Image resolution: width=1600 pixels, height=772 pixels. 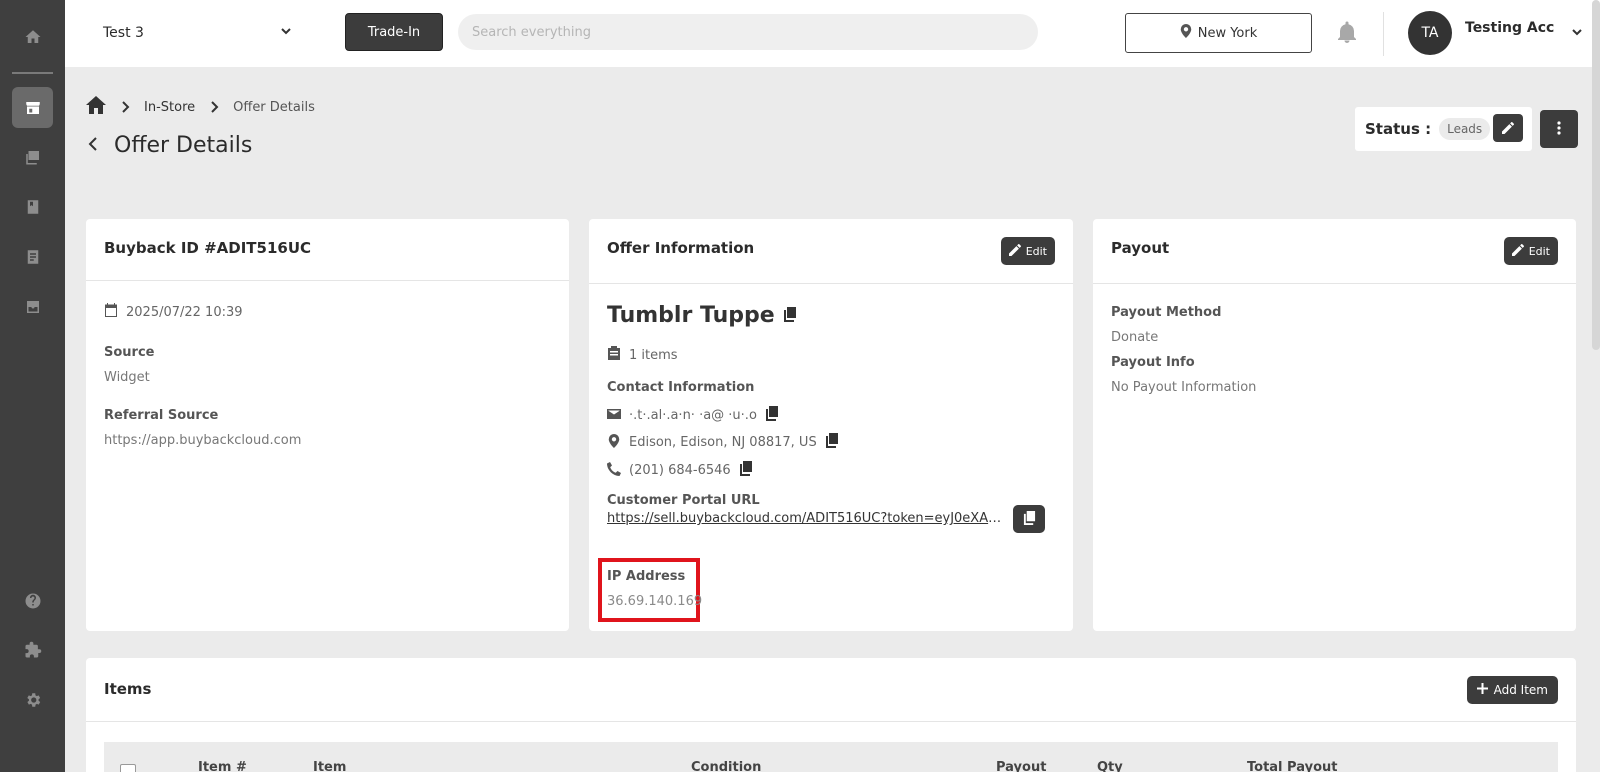 I want to click on email-row: ·.t·.al·.a·n· ·a@ ·u·.o, so click(x=693, y=415).